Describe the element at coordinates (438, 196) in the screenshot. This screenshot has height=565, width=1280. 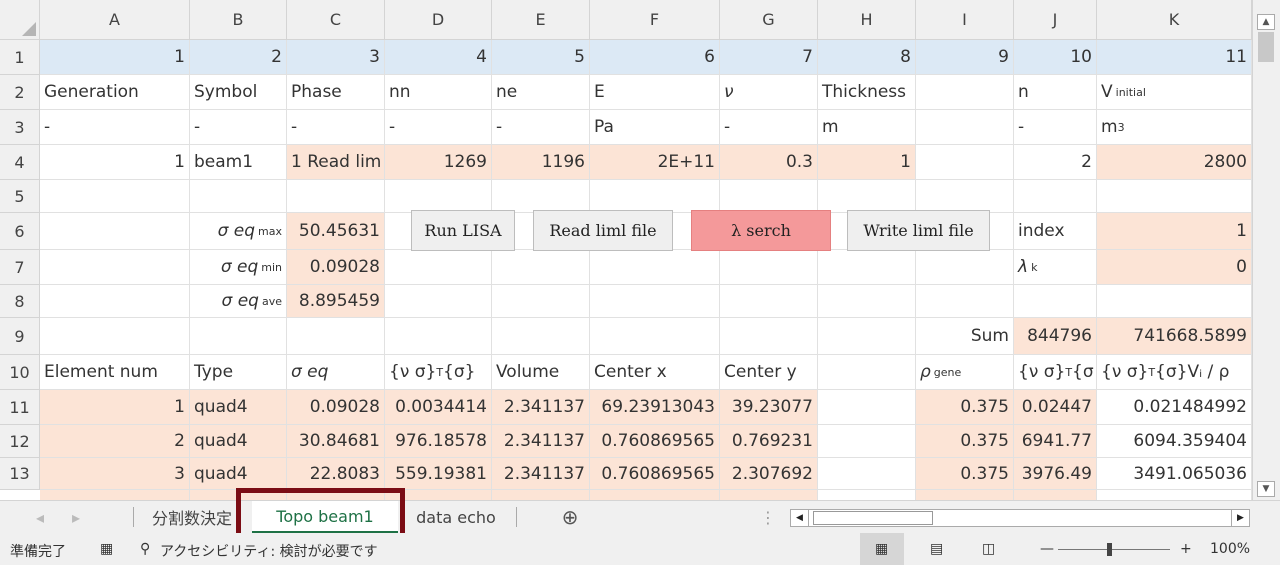
I see `cell-d5` at that location.